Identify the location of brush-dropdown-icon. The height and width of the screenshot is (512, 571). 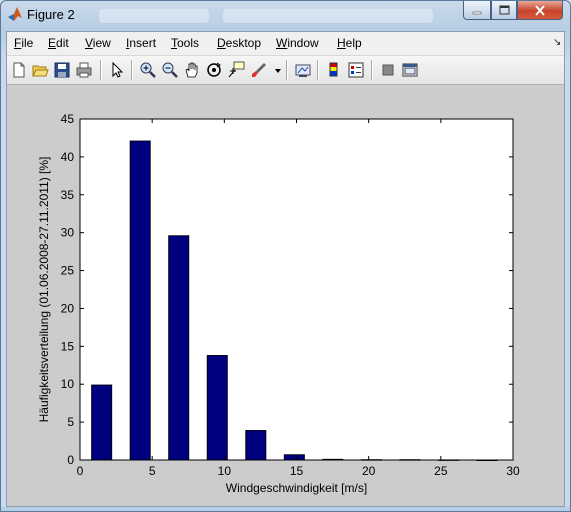
(275, 70).